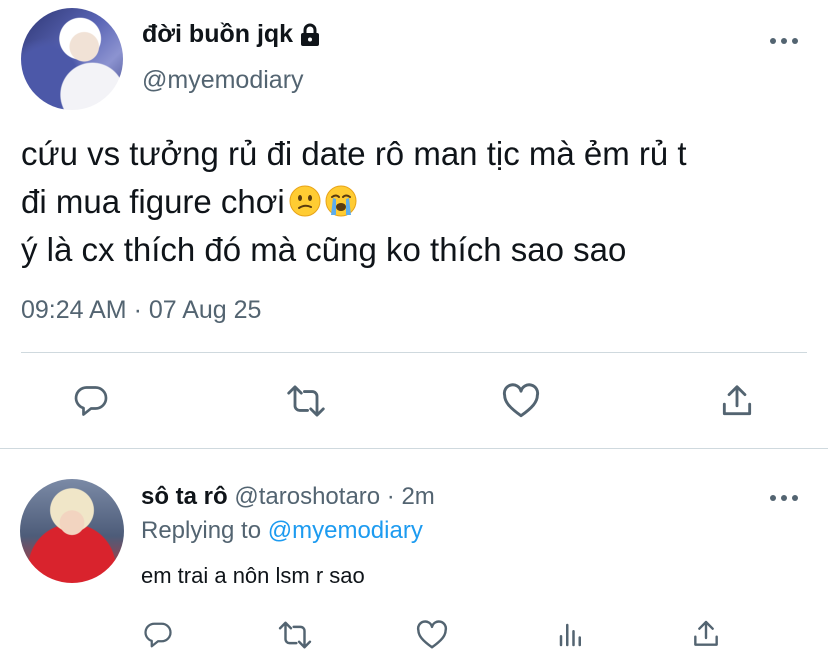 The height and width of the screenshot is (666, 828). I want to click on replying-prefix: Replying to, so click(201, 530).